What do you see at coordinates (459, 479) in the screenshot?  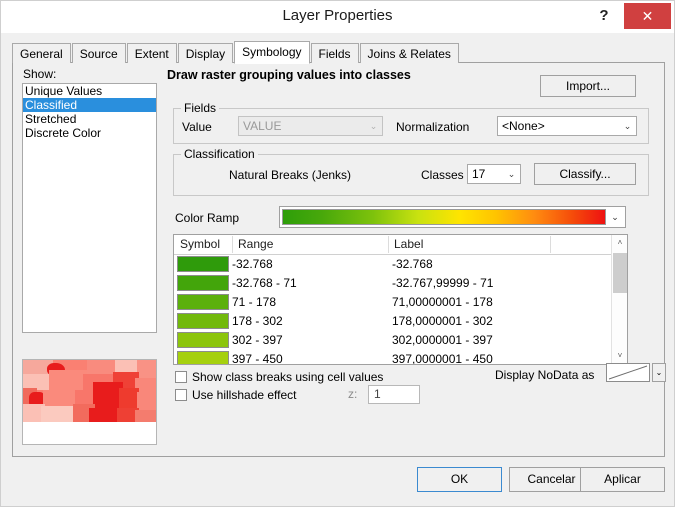 I see `ok-button: OK` at bounding box center [459, 479].